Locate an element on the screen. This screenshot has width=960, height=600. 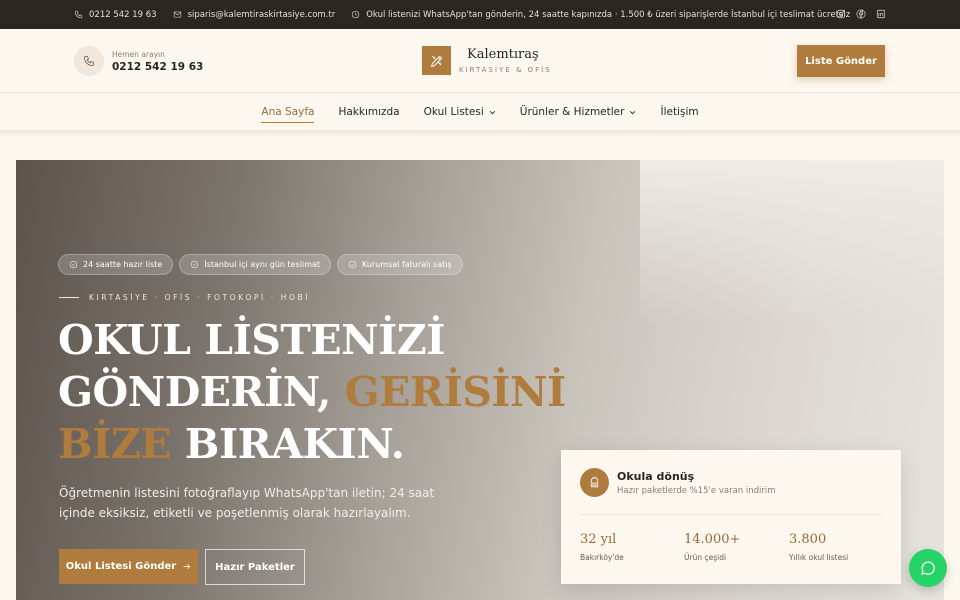
social-links is located at coordinates (861, 14).